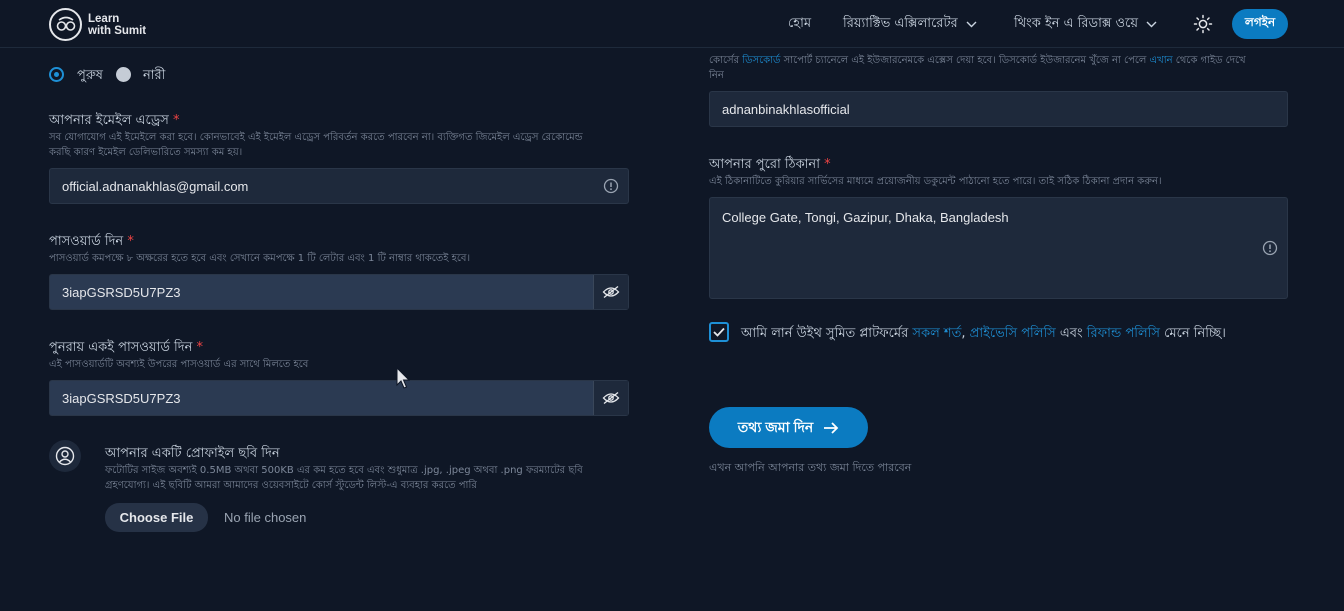 The image size is (1344, 611). Describe the element at coordinates (192, 453) in the screenshot. I see `profile-photo-title: আপনার একটি প্রোফাইল ছবি দিন` at that location.